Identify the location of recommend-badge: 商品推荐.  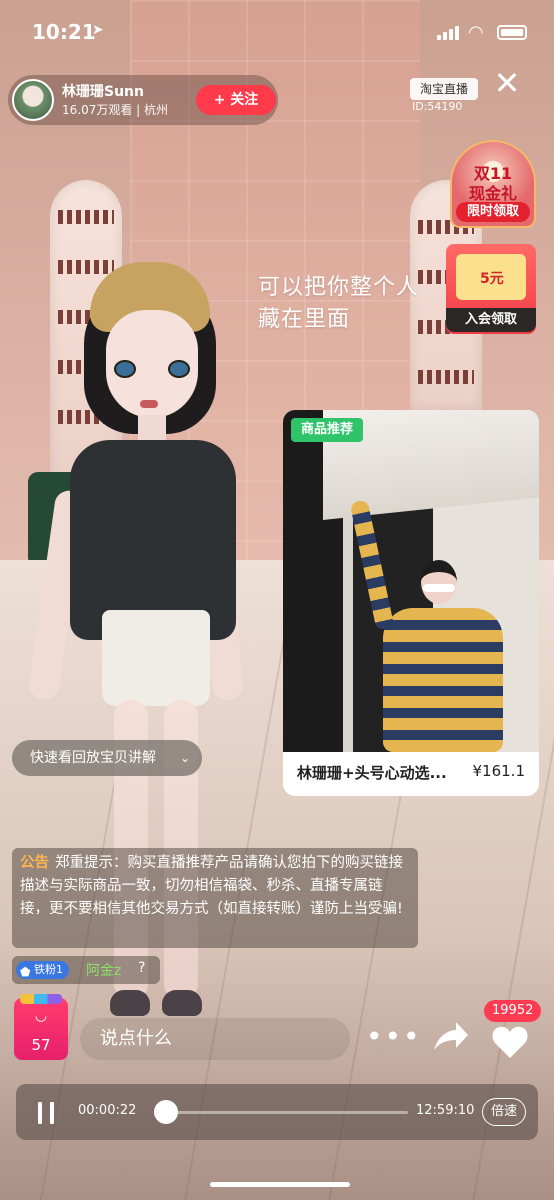
(327, 430).